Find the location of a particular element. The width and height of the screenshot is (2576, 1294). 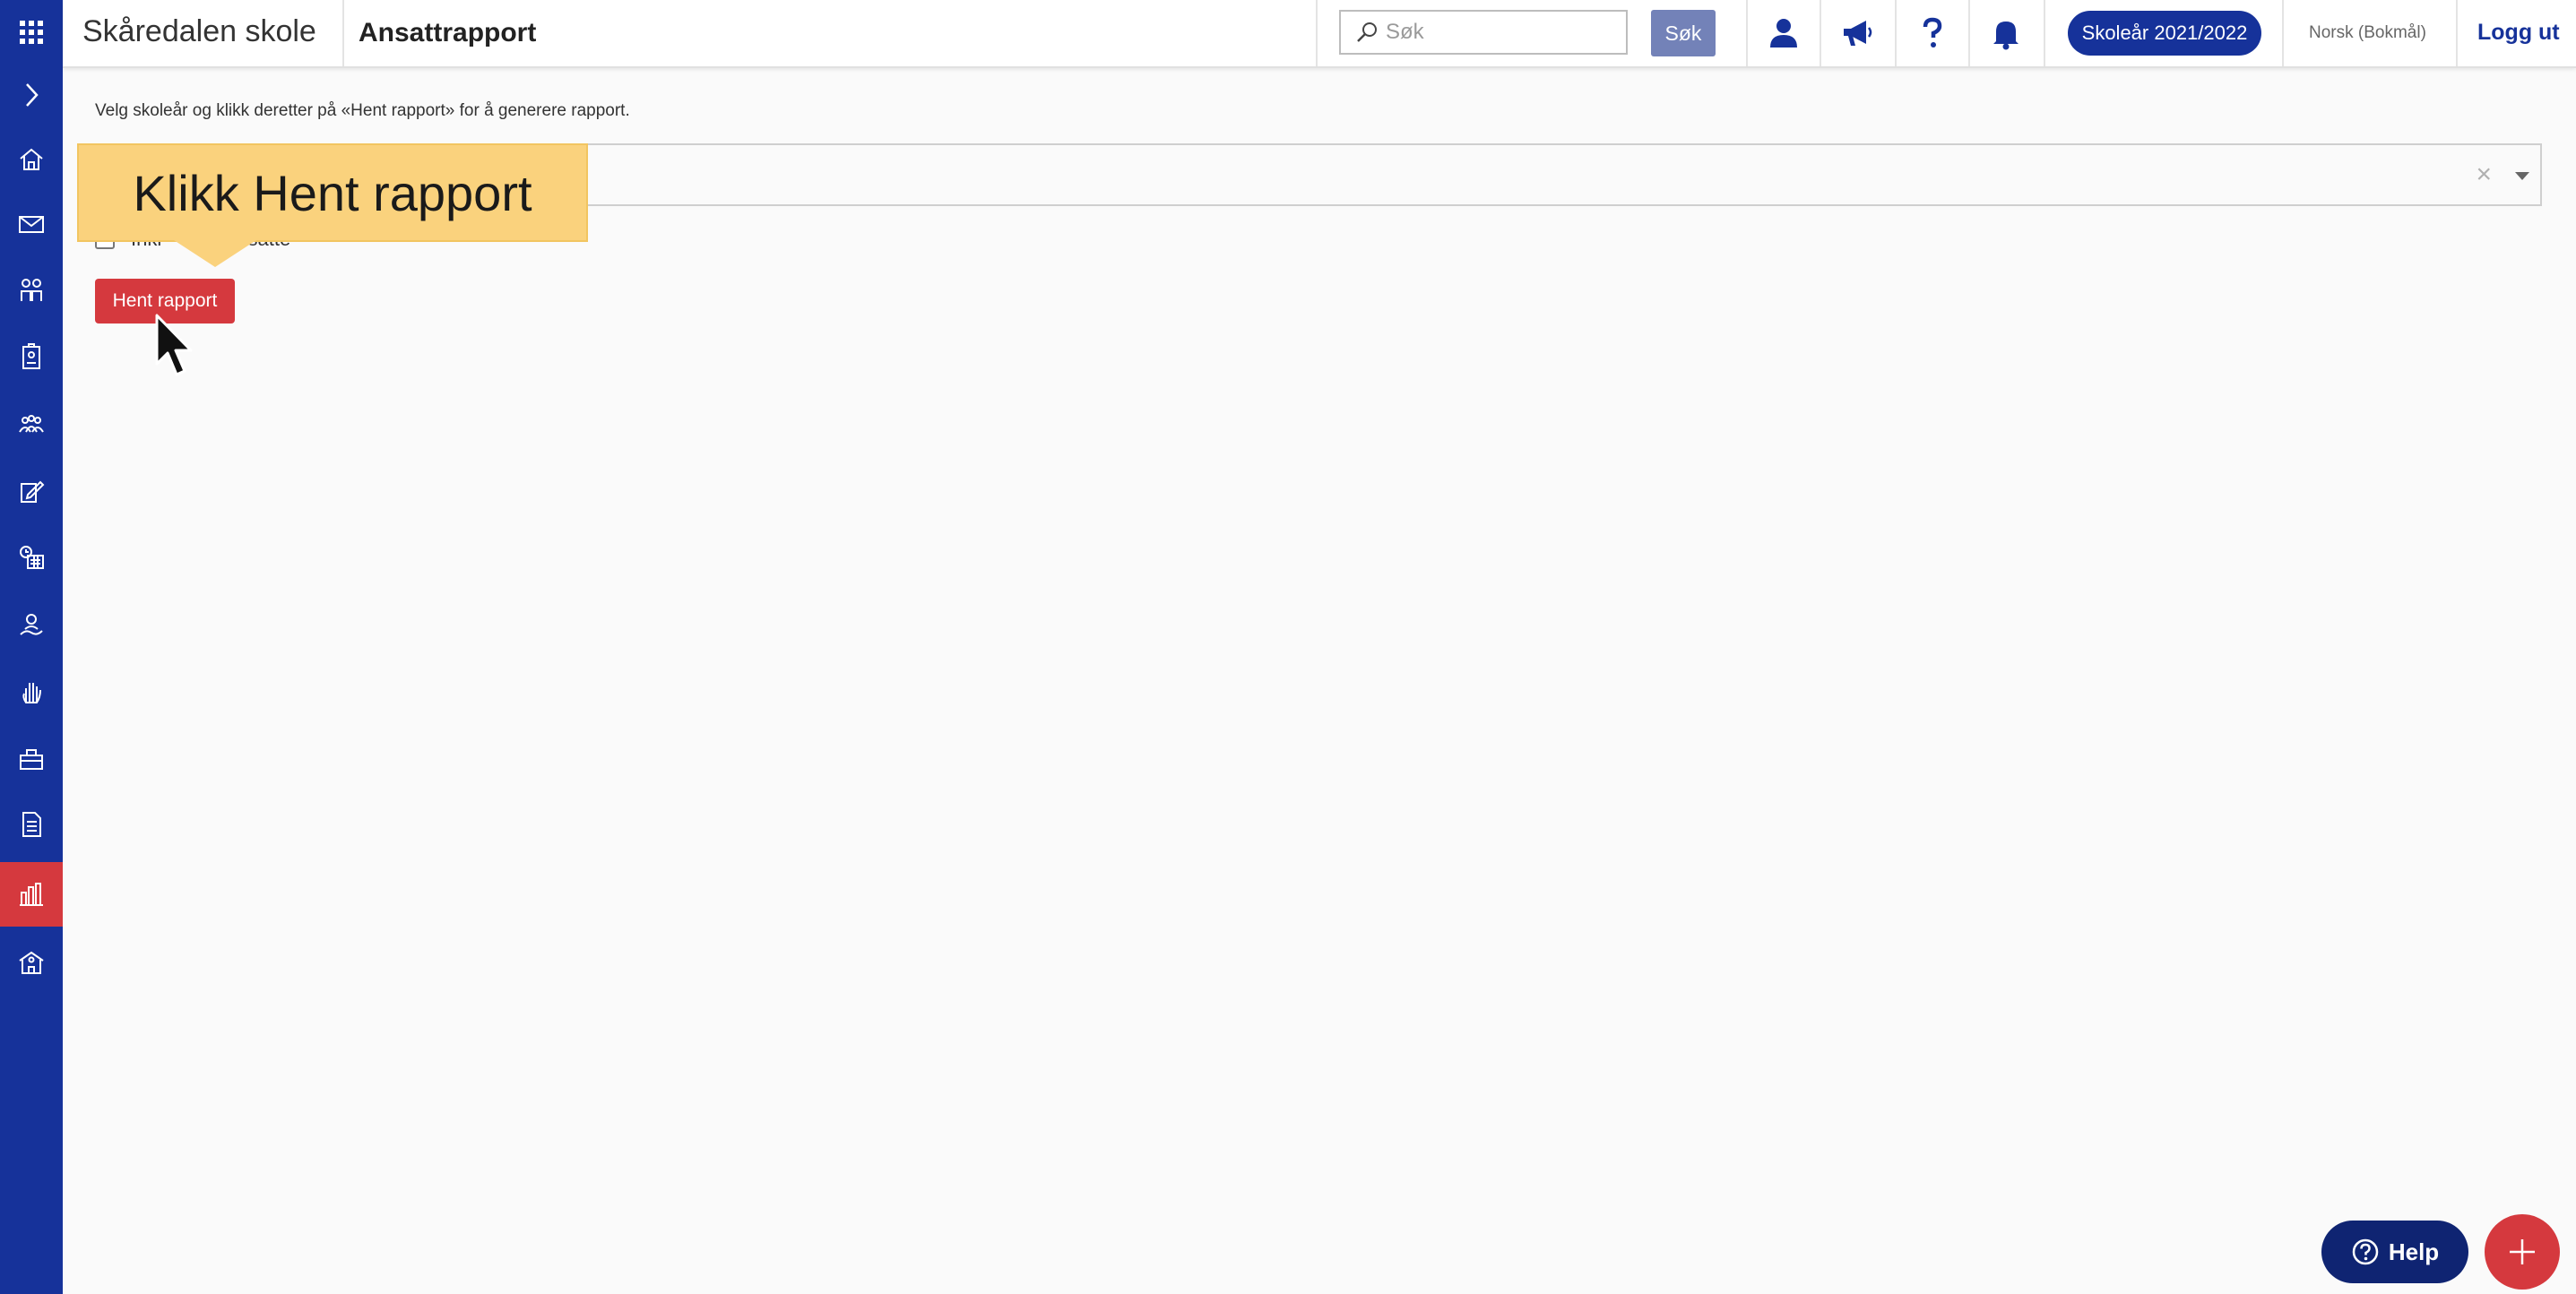

group-icon is located at coordinates (31, 425).